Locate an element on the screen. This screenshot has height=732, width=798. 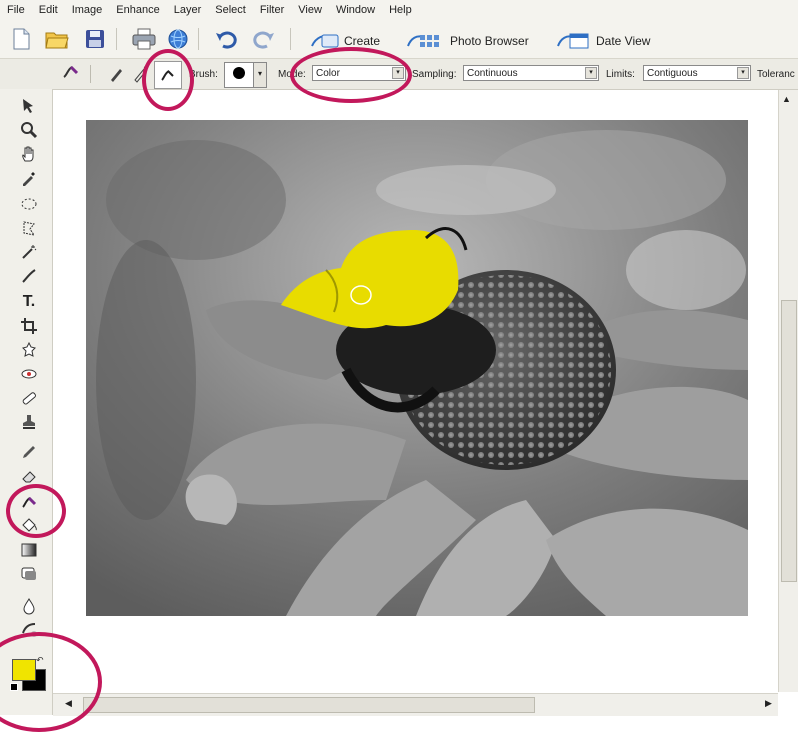
open-button is located at coordinates (57, 39).